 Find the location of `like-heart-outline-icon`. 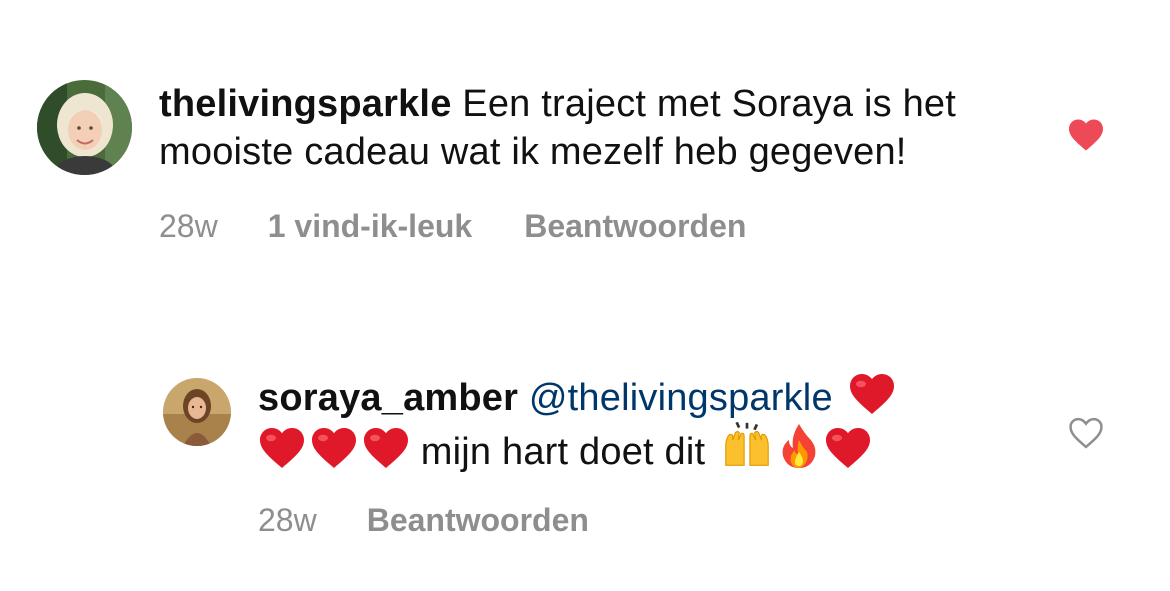

like-heart-outline-icon is located at coordinates (1086, 435).